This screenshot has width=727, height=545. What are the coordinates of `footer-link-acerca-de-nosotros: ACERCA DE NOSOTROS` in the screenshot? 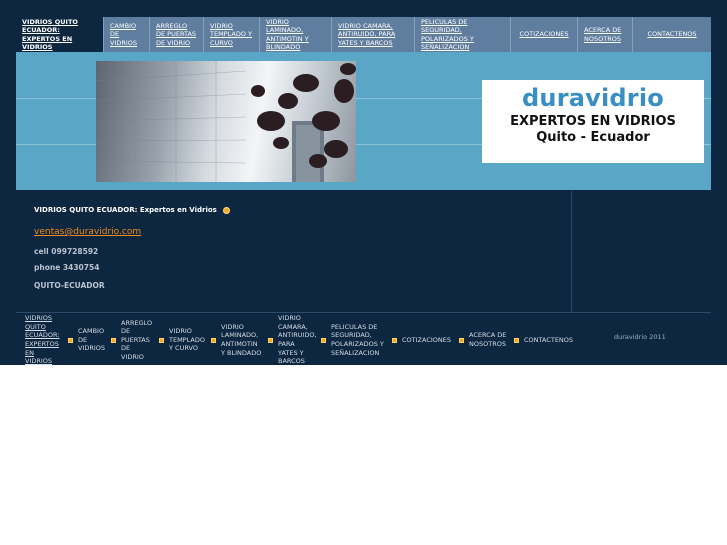 It's located at (489, 339).